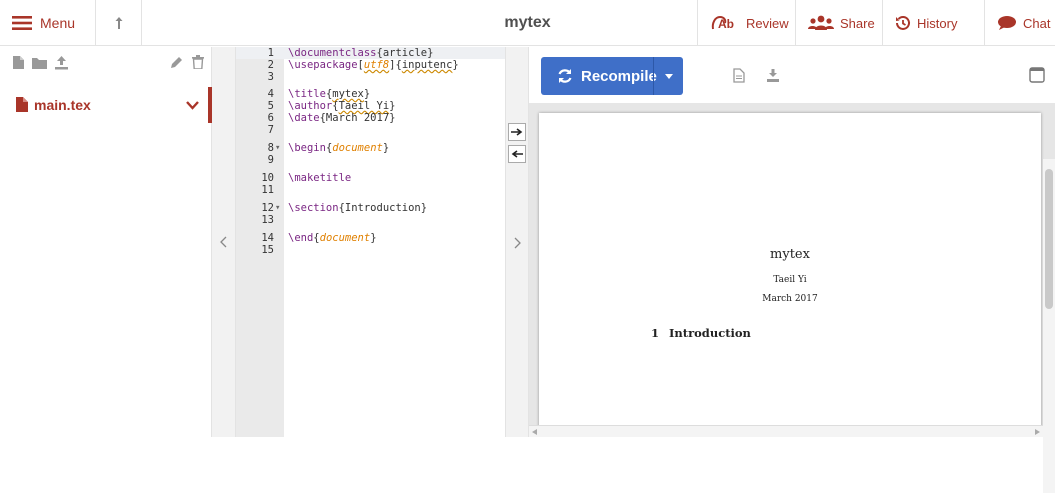 The image size is (1055, 493). I want to click on hamburger-icon, so click(22, 23).